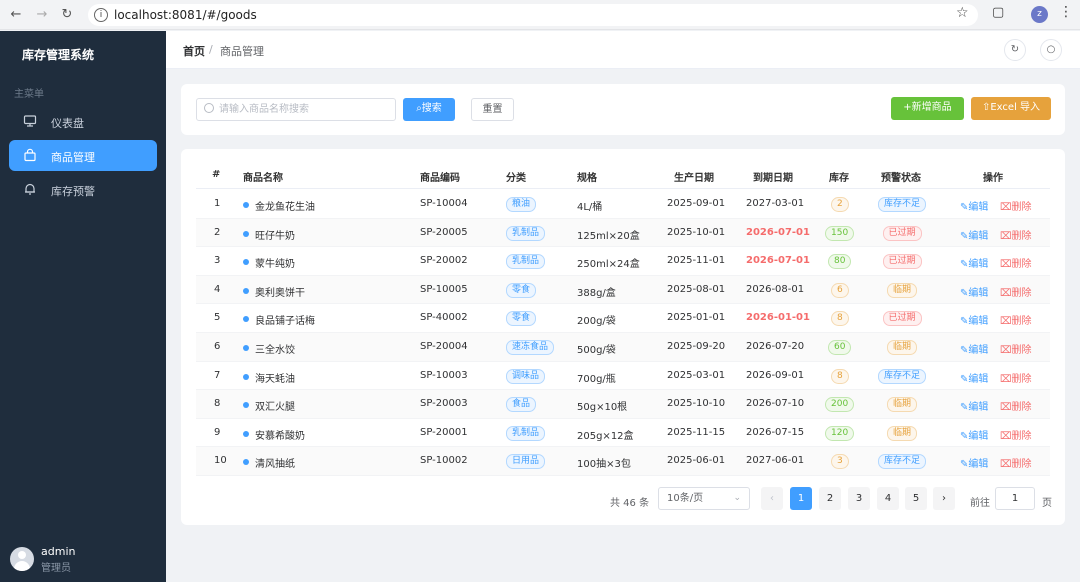 The width and height of the screenshot is (1080, 582). What do you see at coordinates (492, 109) in the screenshot?
I see `reset-button: 重置` at bounding box center [492, 109].